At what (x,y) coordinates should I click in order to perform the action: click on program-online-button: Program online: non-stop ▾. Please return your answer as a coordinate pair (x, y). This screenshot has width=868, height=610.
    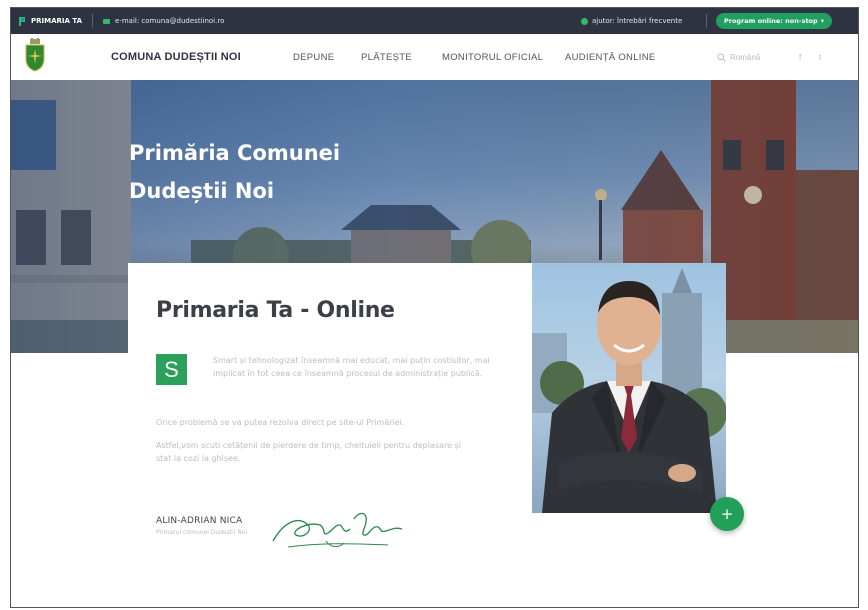
    Looking at the image, I should click on (774, 21).